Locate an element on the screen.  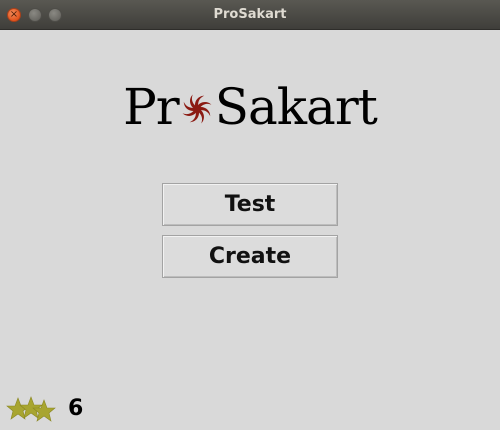
title-bar: × ProSakart is located at coordinates (250, 15).